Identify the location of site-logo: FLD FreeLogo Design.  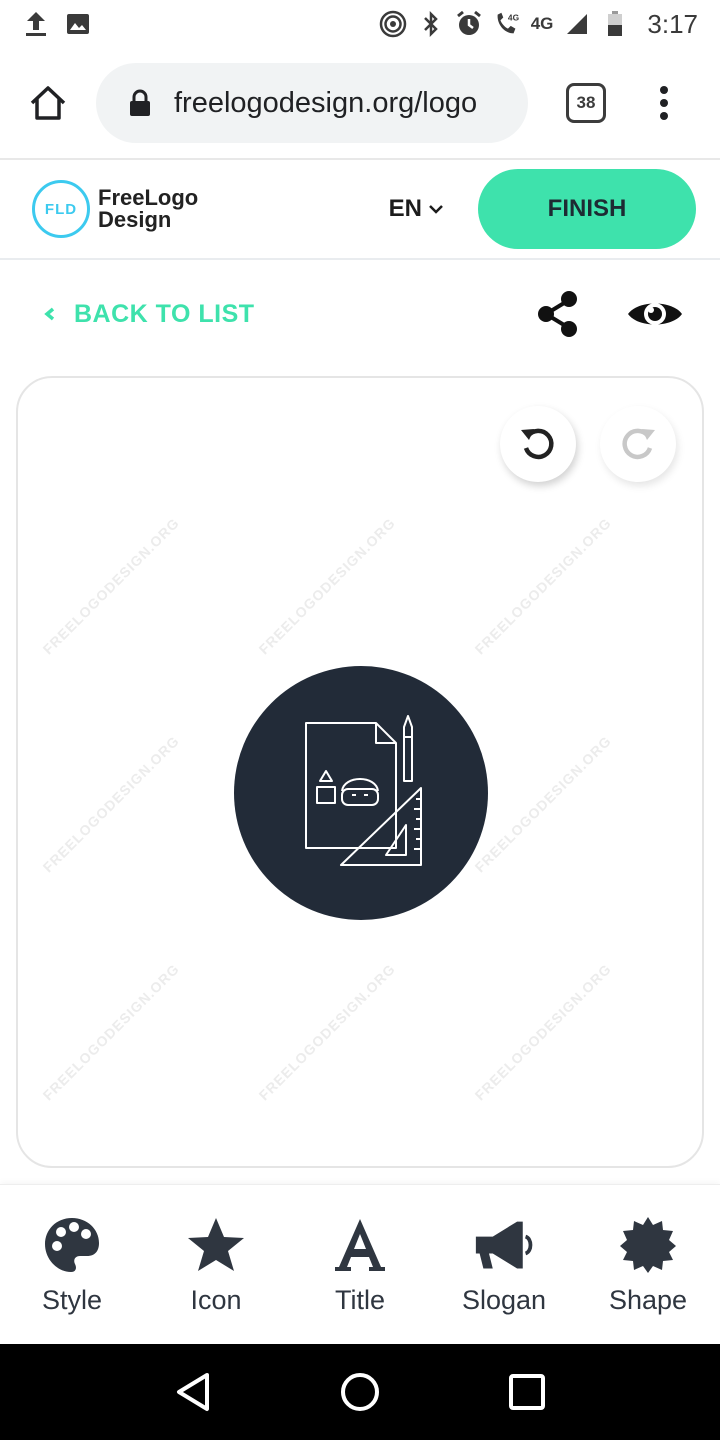
(115, 209).